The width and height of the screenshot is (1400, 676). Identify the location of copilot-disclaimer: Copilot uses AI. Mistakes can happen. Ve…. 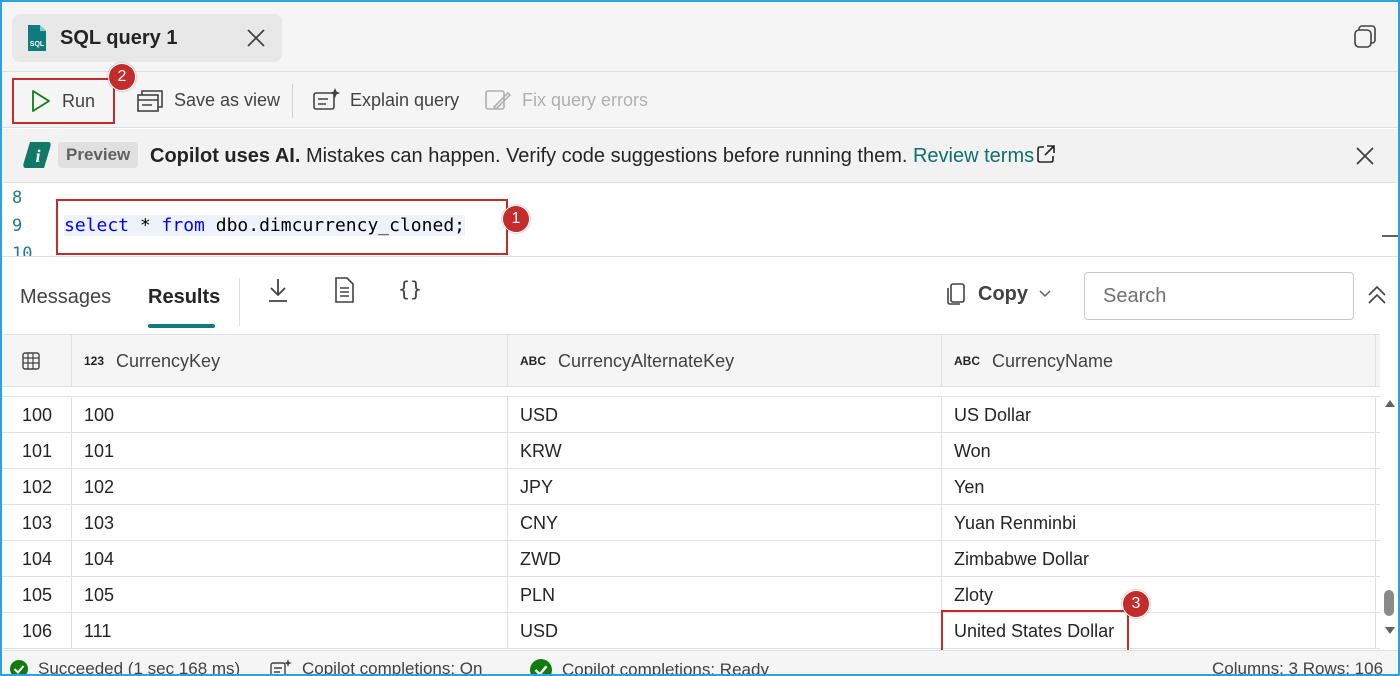
(603, 156).